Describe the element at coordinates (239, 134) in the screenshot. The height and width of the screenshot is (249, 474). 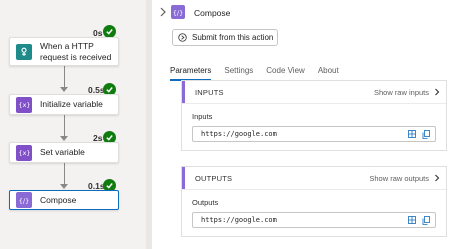
I see `inputs-value: https://google.com` at that location.